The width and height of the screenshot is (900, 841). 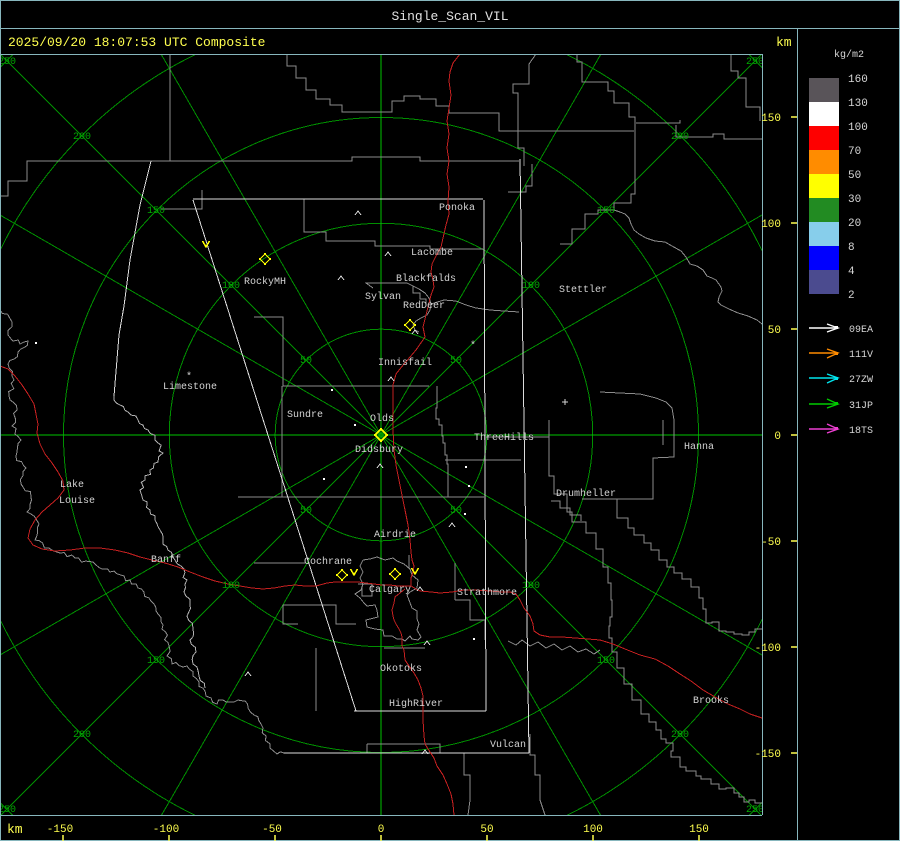 I want to click on svg-text: Vulcan, so click(x=508, y=745).